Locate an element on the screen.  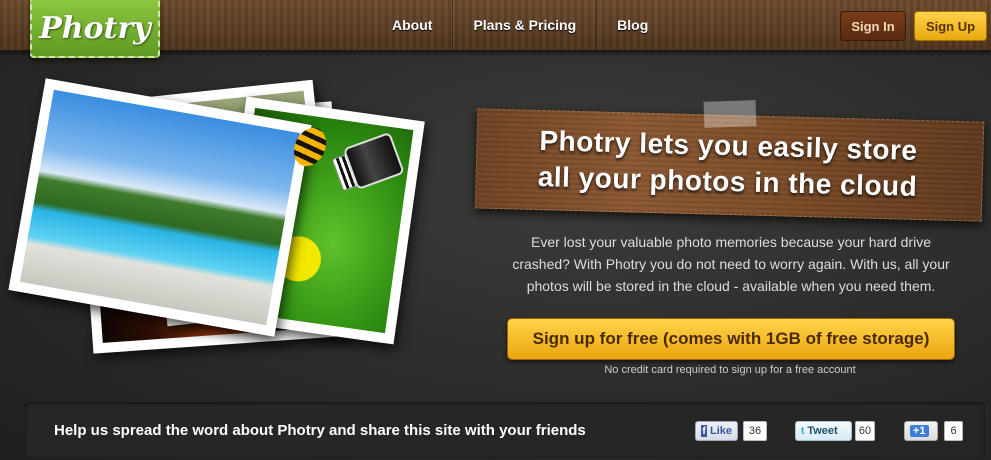
photry-logo: Photry is located at coordinates (95, 29).